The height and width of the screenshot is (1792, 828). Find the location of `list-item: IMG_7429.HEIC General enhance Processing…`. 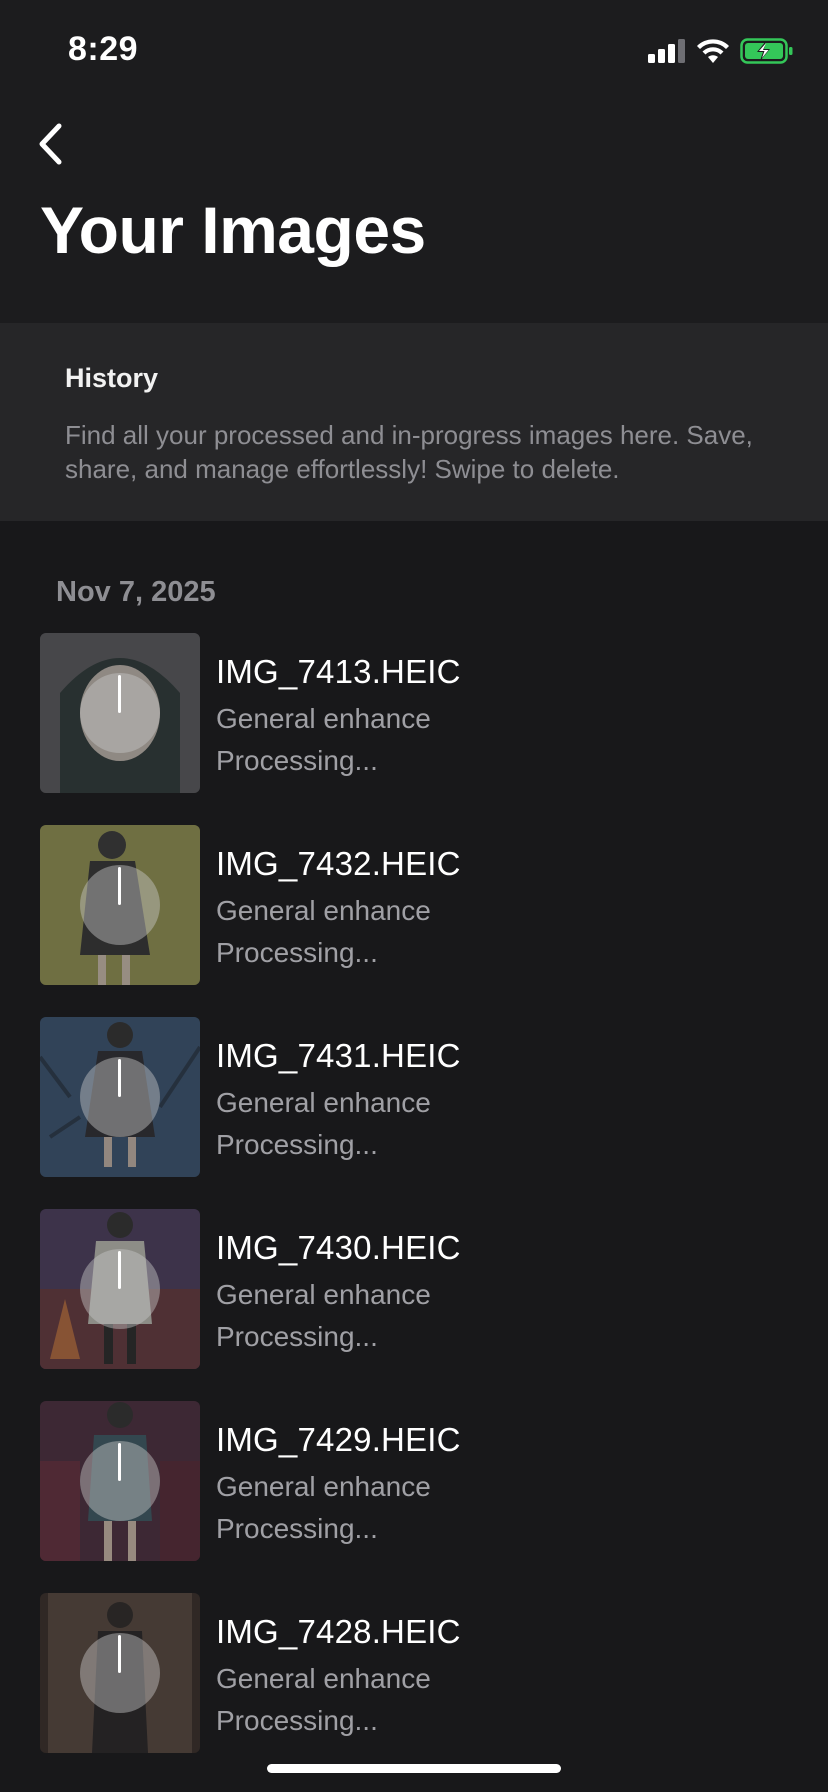

list-item: IMG_7429.HEIC General enhance Processing… is located at coordinates (420, 1481).